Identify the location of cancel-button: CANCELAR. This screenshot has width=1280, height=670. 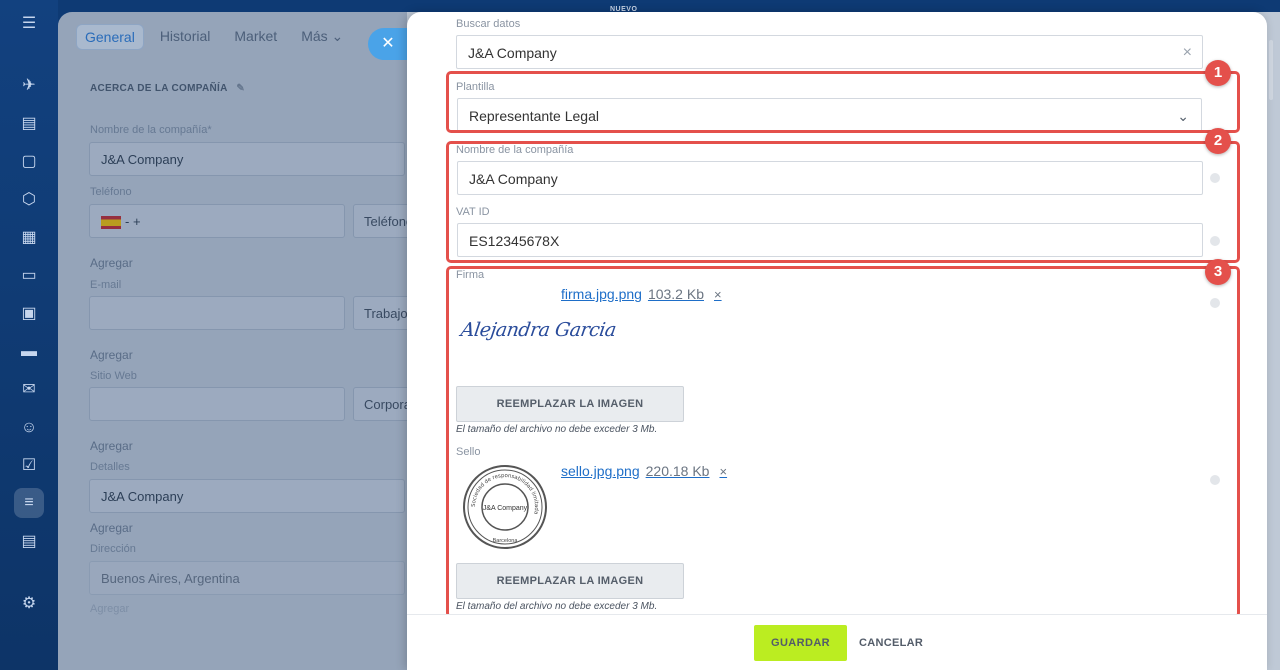
(891, 643).